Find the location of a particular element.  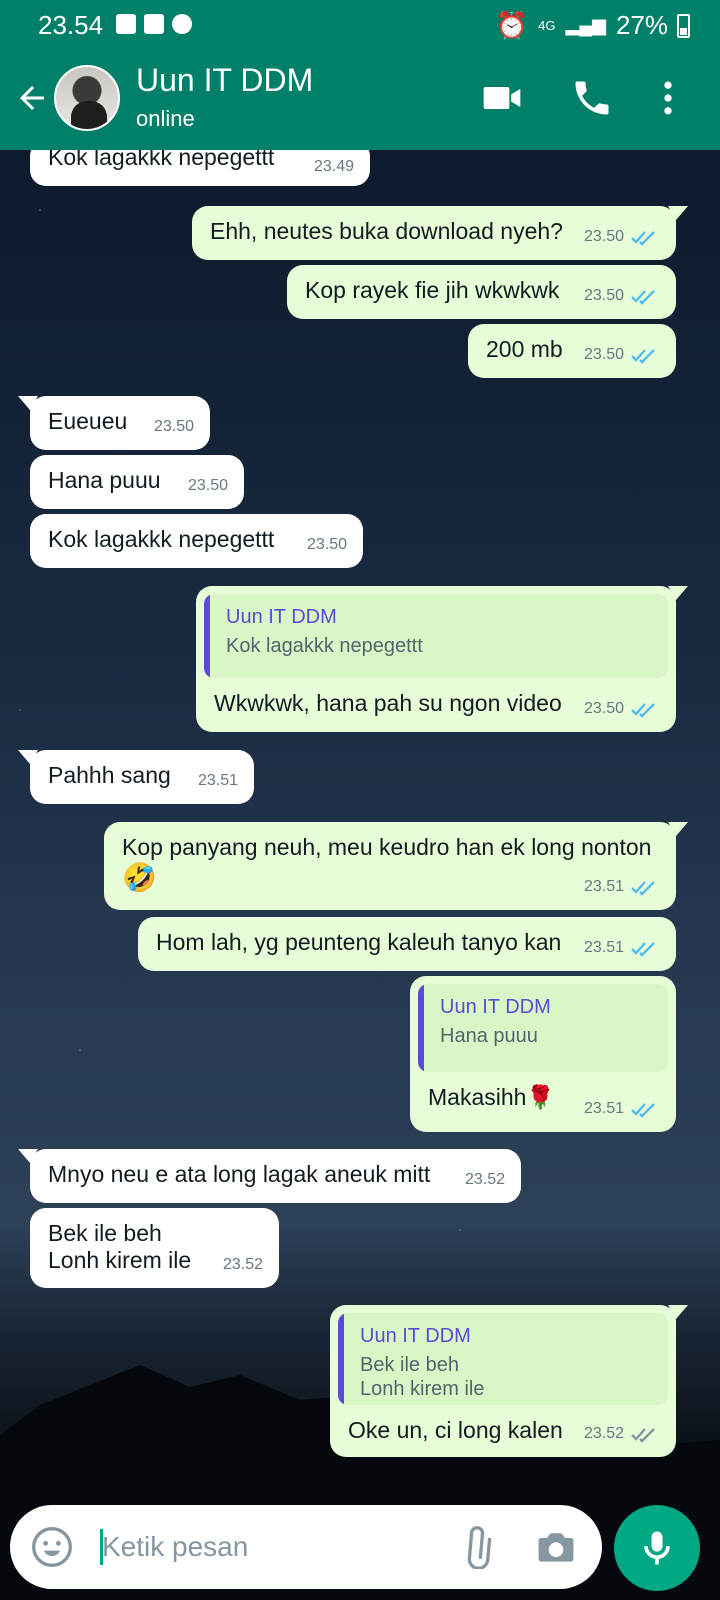

message-text: 200 mb is located at coordinates (524, 349).